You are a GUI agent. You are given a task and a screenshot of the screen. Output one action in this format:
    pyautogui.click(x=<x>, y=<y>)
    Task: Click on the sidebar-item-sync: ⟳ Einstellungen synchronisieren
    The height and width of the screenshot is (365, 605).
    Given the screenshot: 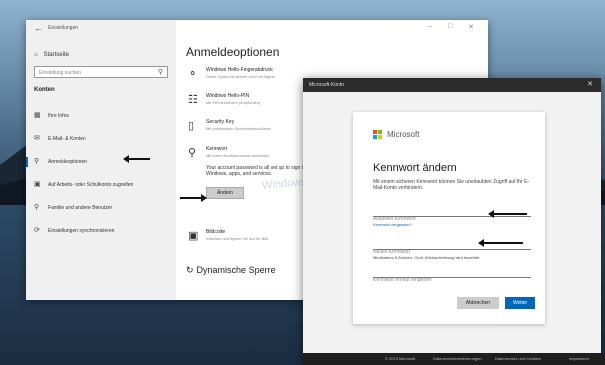 What is the action you would take?
    pyautogui.click(x=104, y=231)
    